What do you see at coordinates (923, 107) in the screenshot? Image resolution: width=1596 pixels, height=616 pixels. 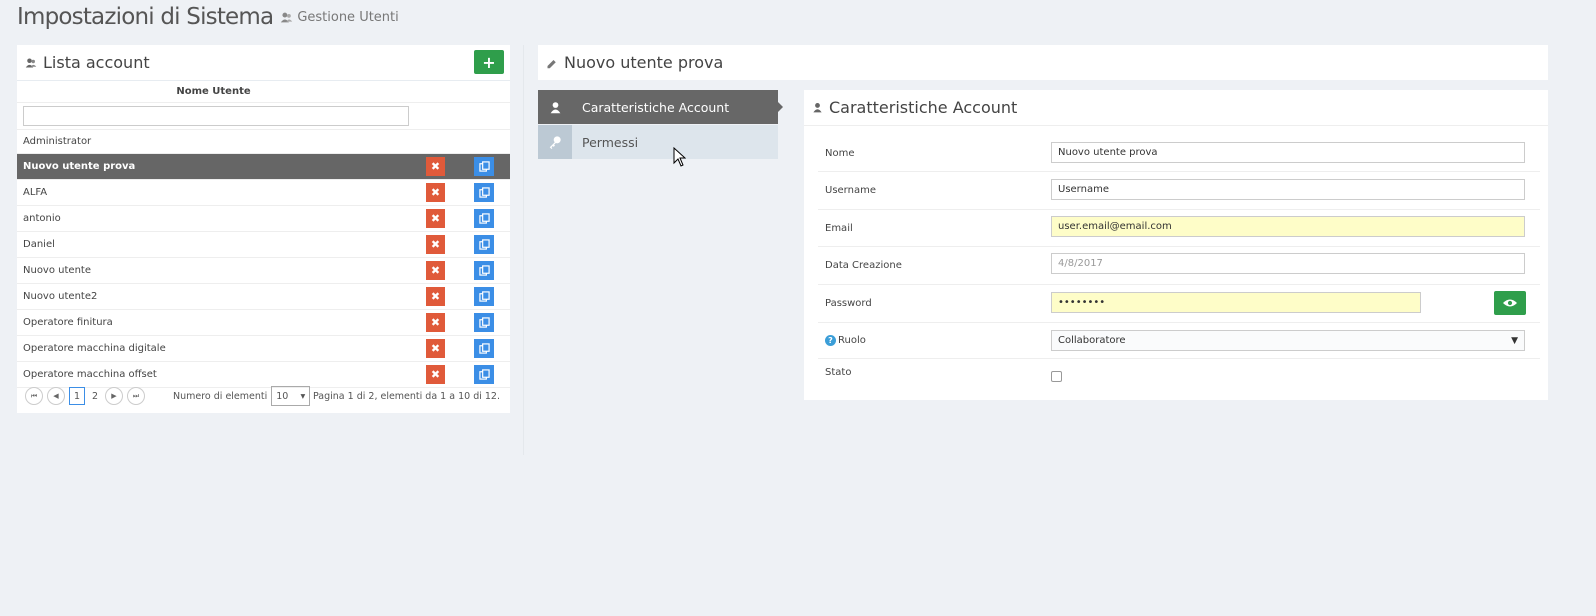 I see `form-title: Caratteristiche Account` at bounding box center [923, 107].